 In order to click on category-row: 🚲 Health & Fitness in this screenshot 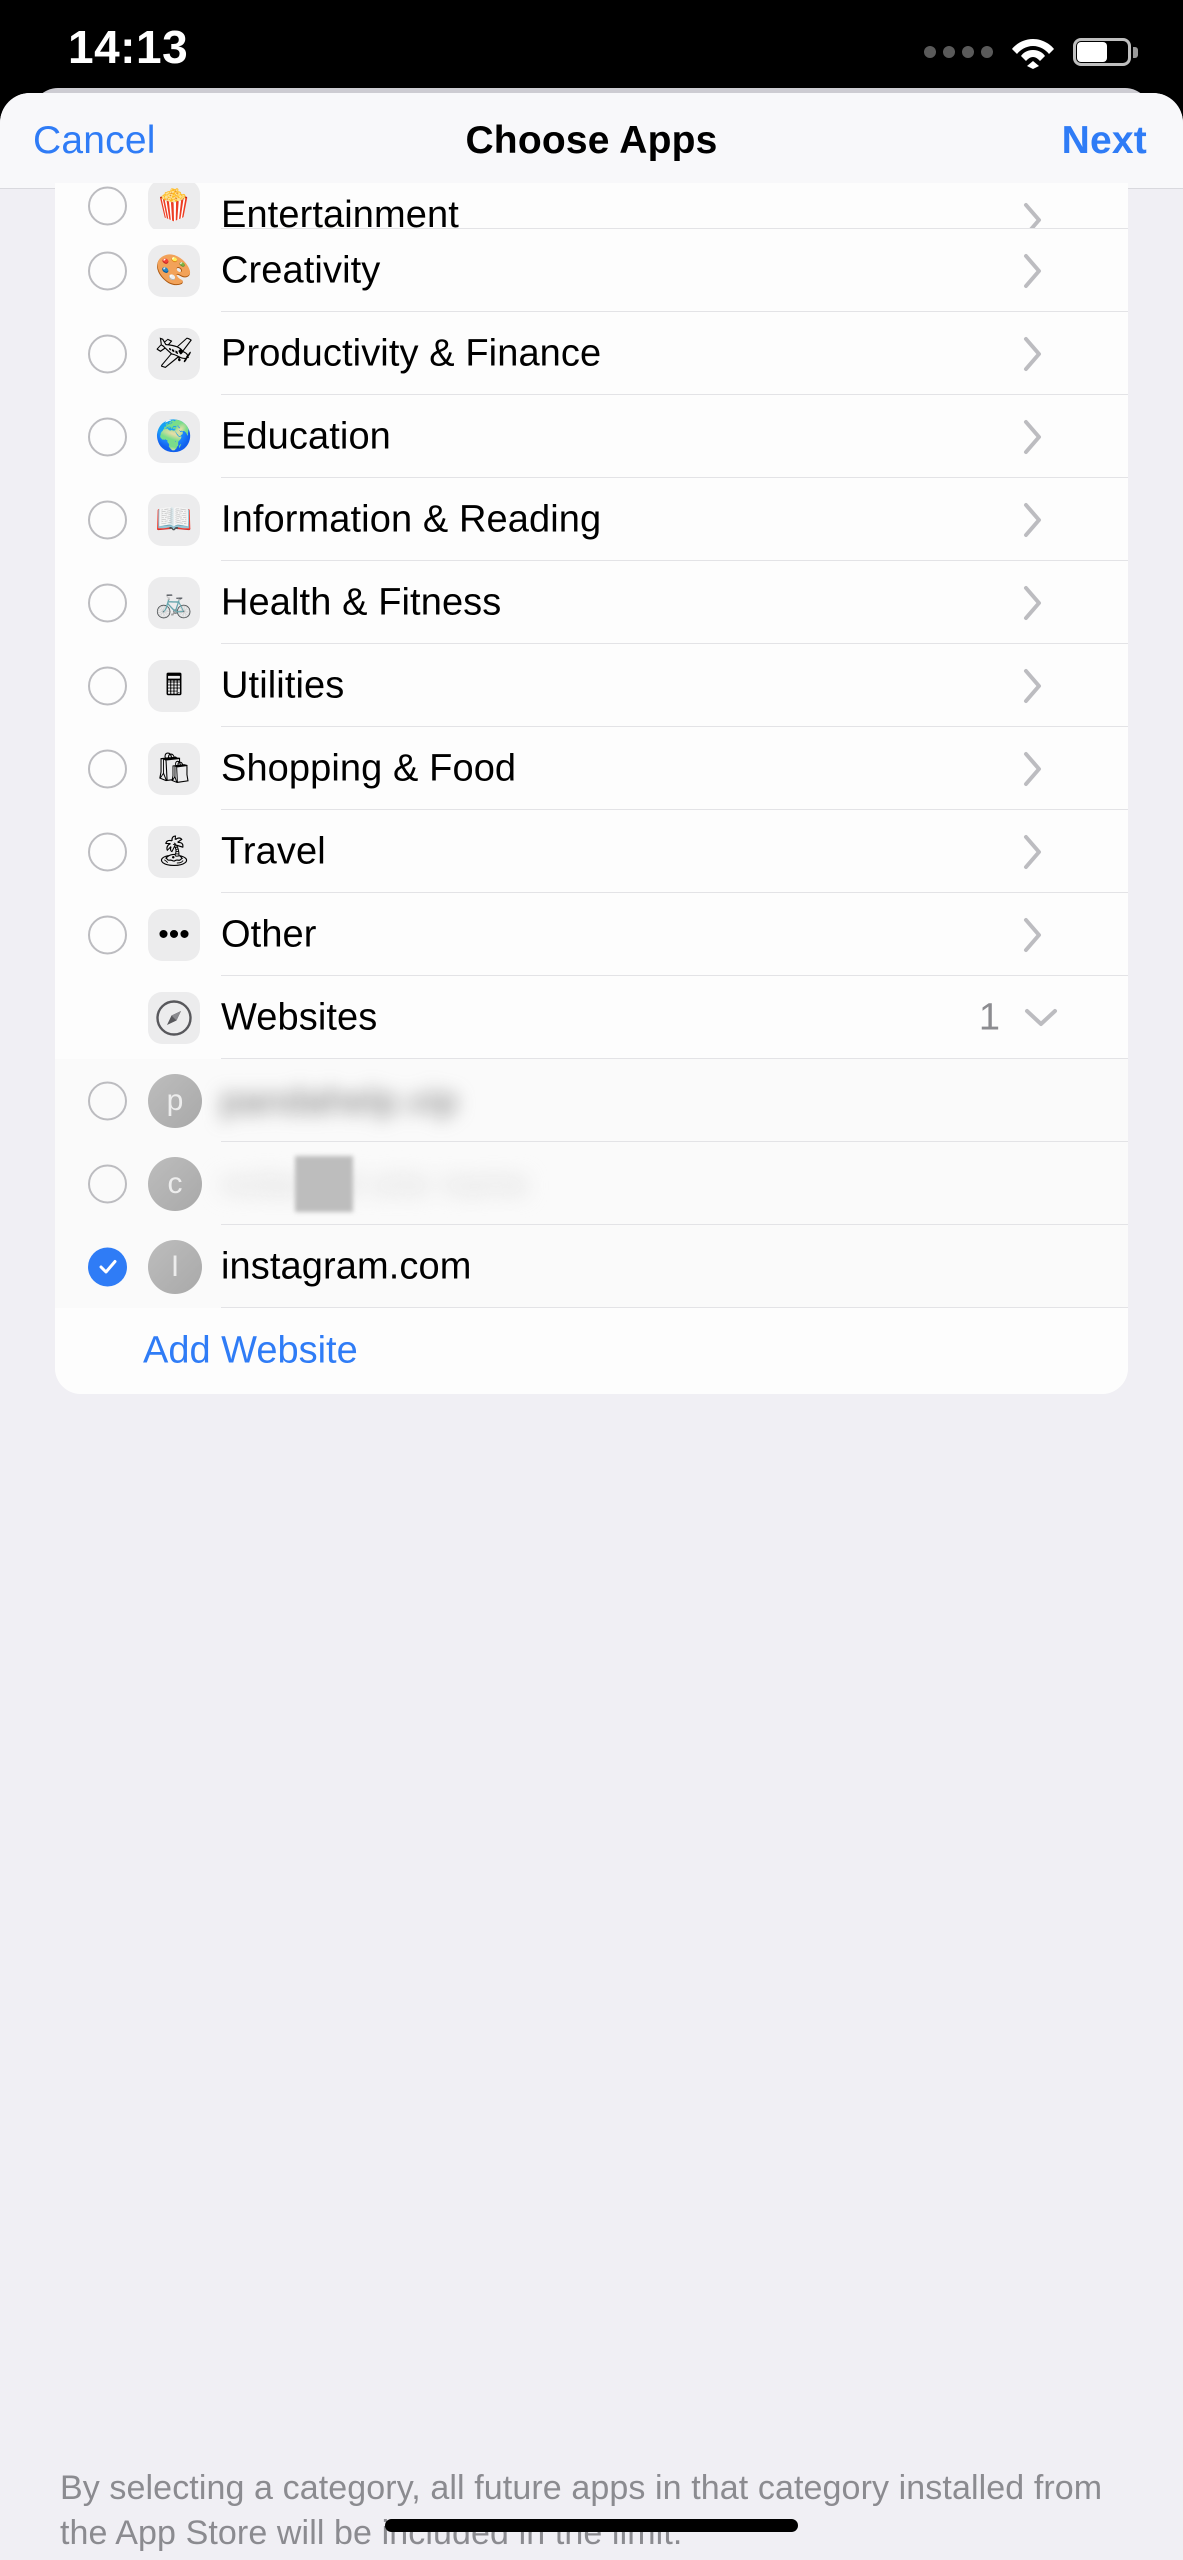, I will do `click(591, 602)`.